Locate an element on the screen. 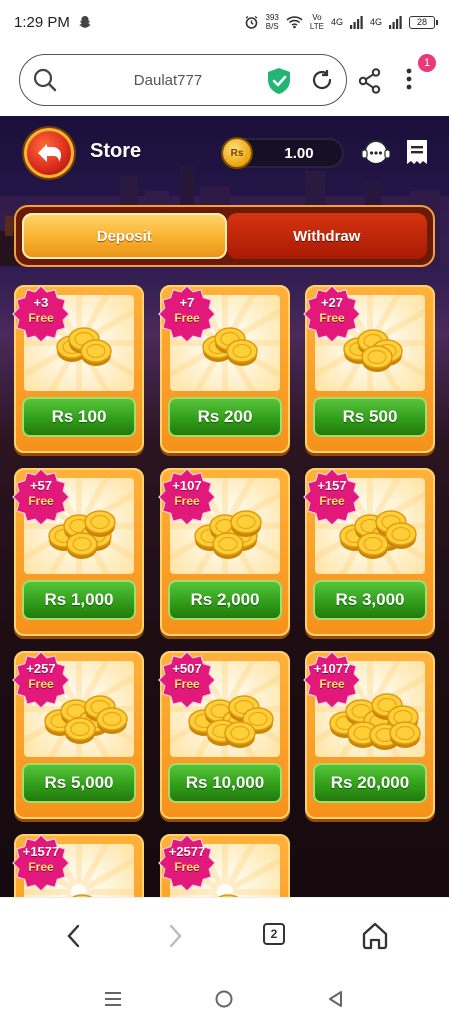 Image resolution: width=449 pixels, height=1024 pixels. address-bar: Daulat777 is located at coordinates (183, 80).